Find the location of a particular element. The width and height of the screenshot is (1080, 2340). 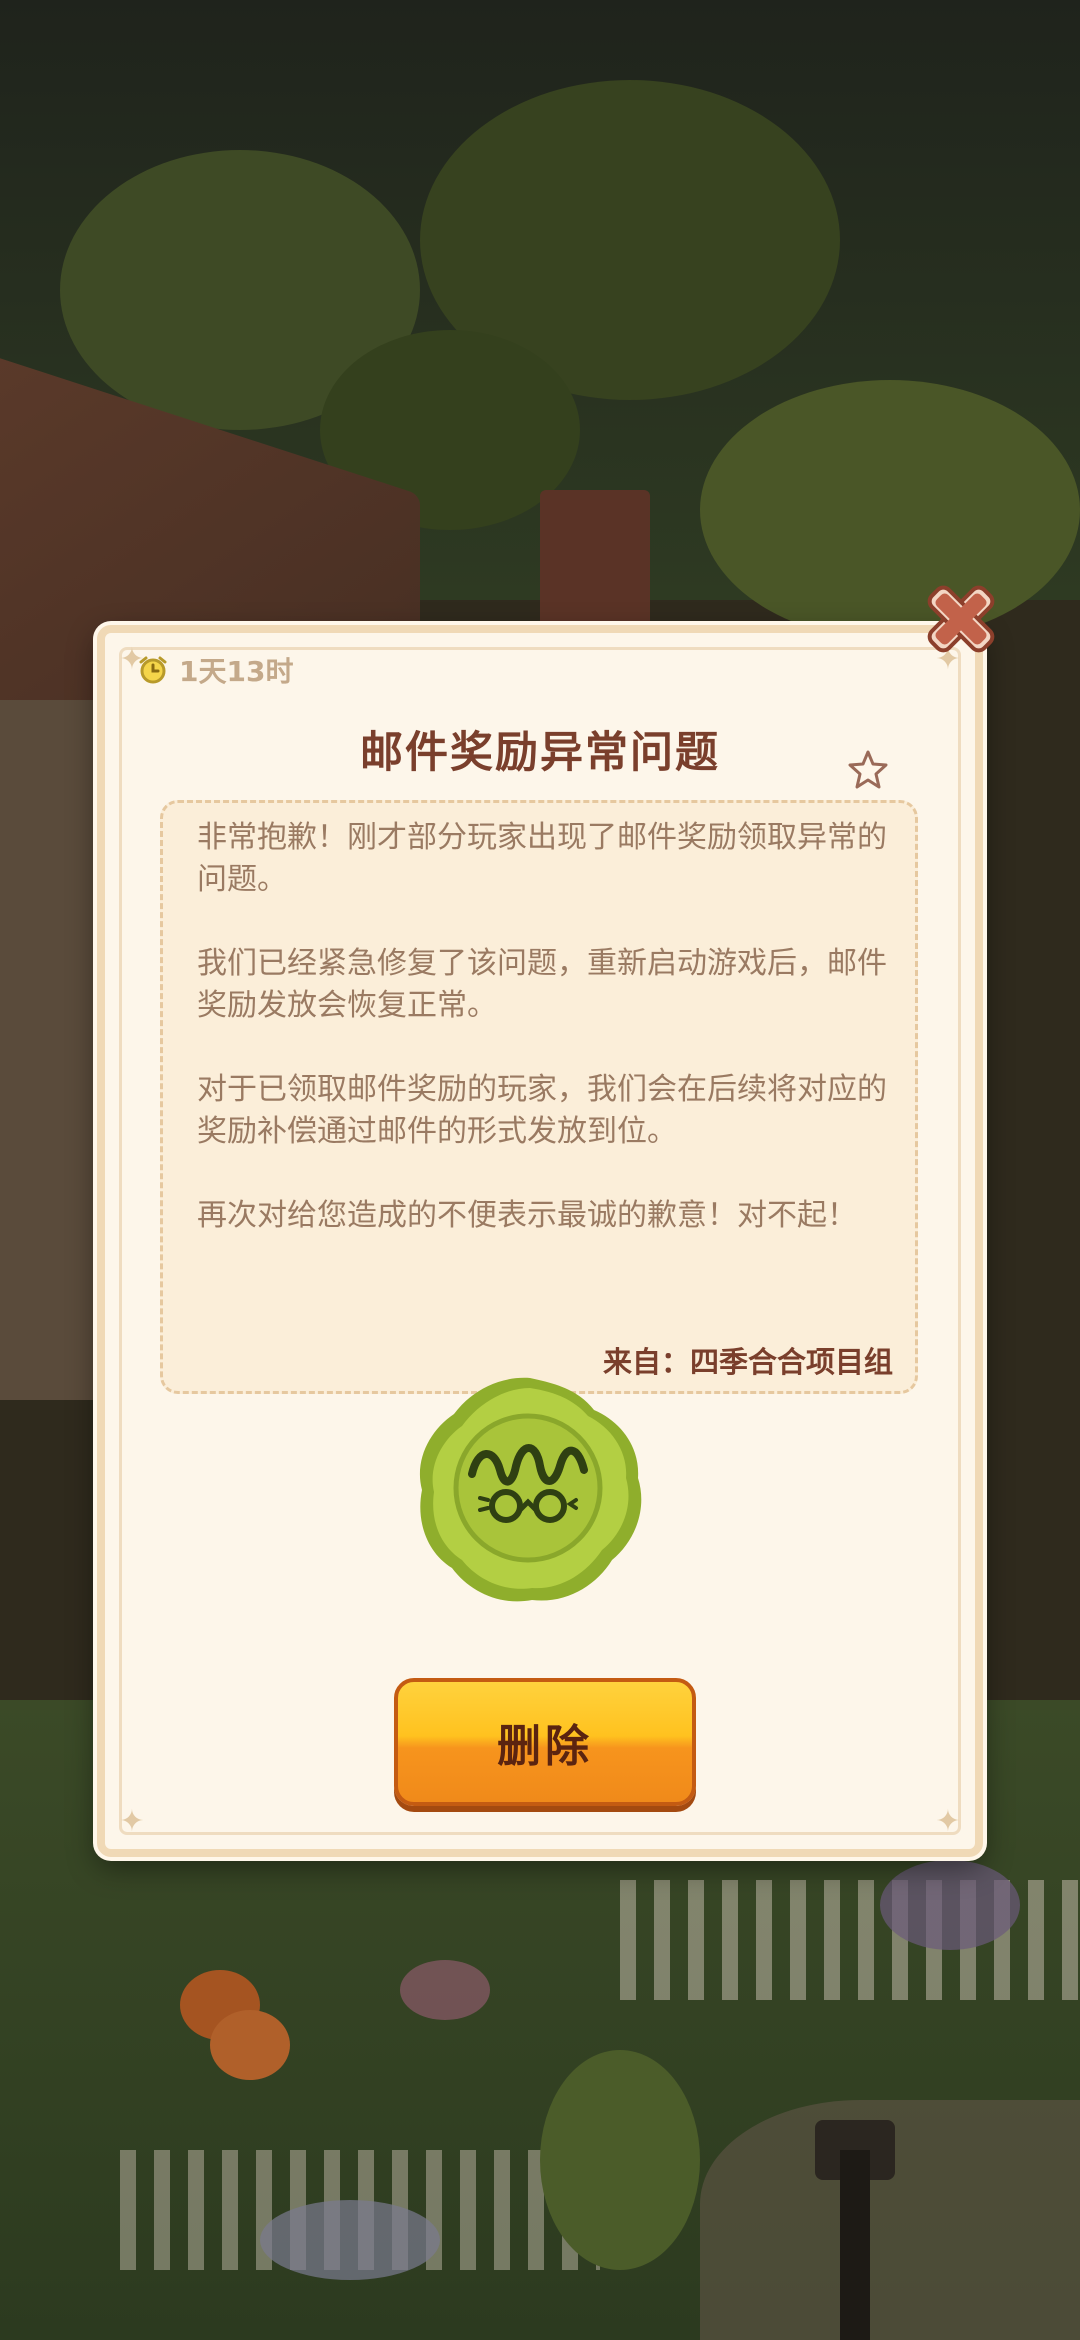

garden-bush is located at coordinates (620, 2160).